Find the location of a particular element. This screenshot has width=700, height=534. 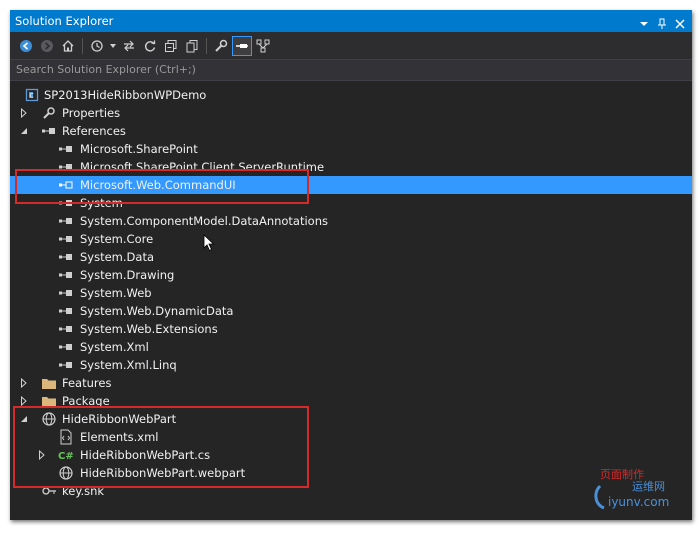

tree-item-project: C SP2013HideRibbonWPDemo is located at coordinates (351, 95).